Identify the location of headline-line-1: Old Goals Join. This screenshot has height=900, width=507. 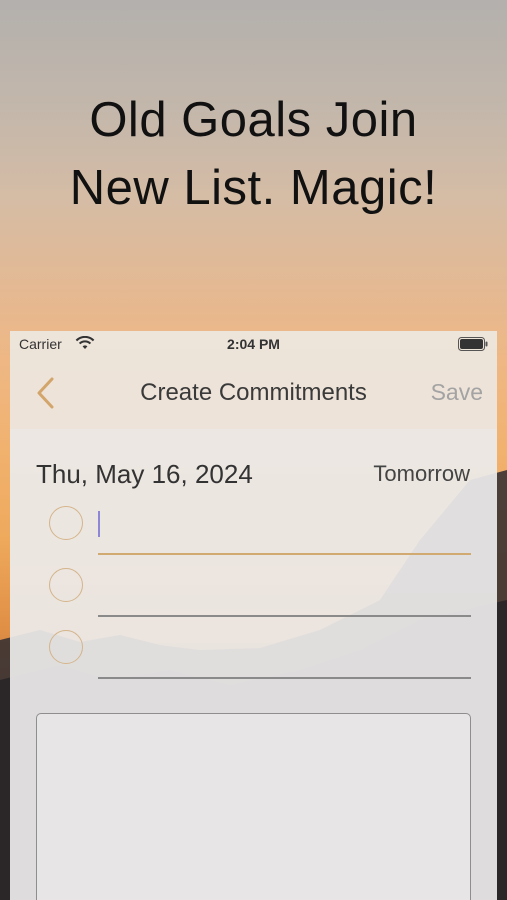
(253, 120).